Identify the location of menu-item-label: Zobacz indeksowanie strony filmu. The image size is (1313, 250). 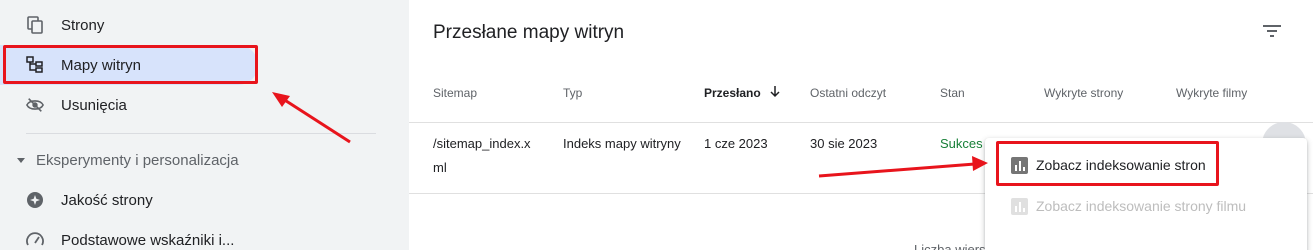
(1141, 206).